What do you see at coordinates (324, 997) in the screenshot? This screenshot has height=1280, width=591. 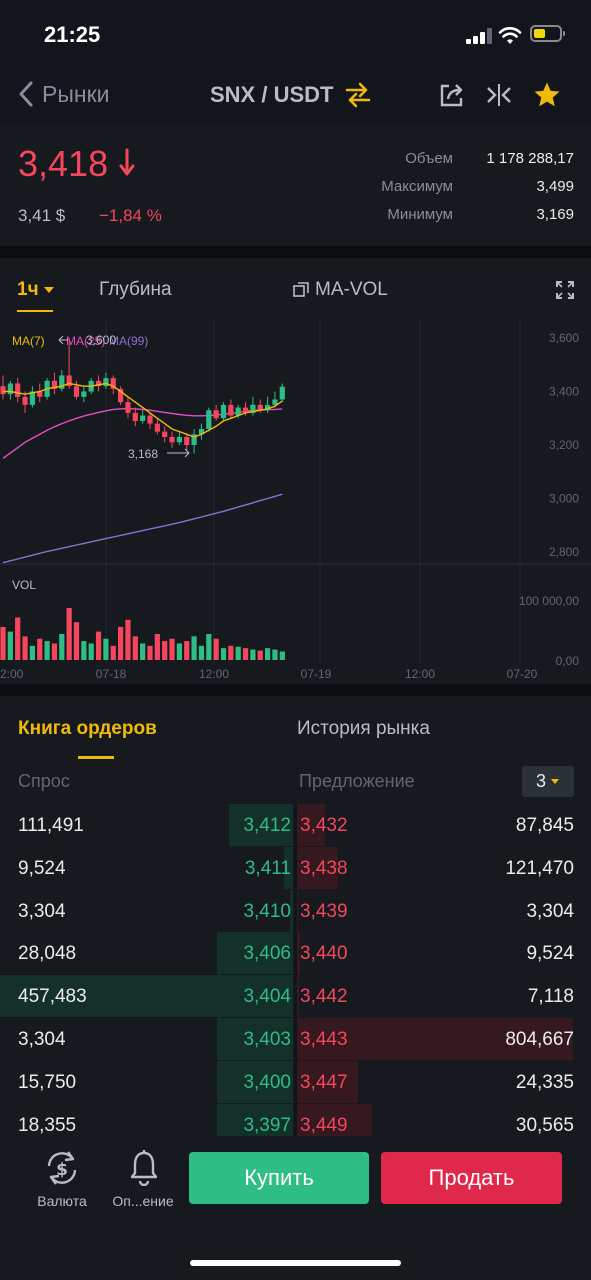 I see `ask-price: 3,442` at bounding box center [324, 997].